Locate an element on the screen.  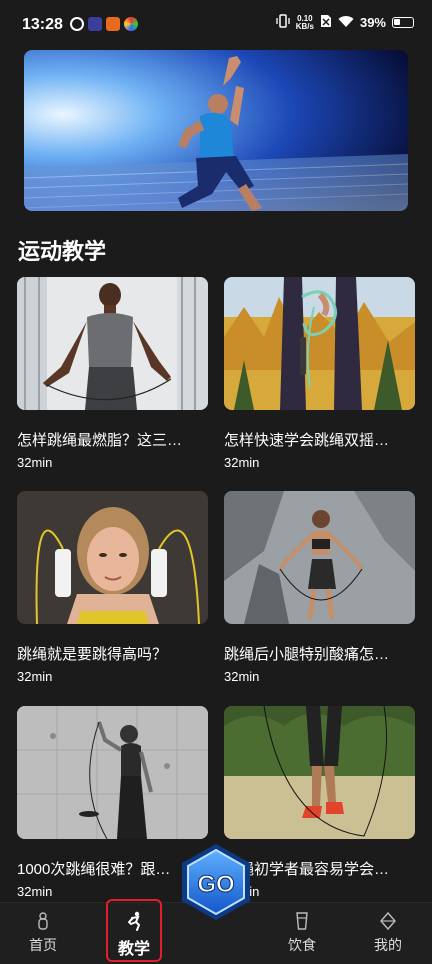
cup-icon is located at coordinates (302, 921).